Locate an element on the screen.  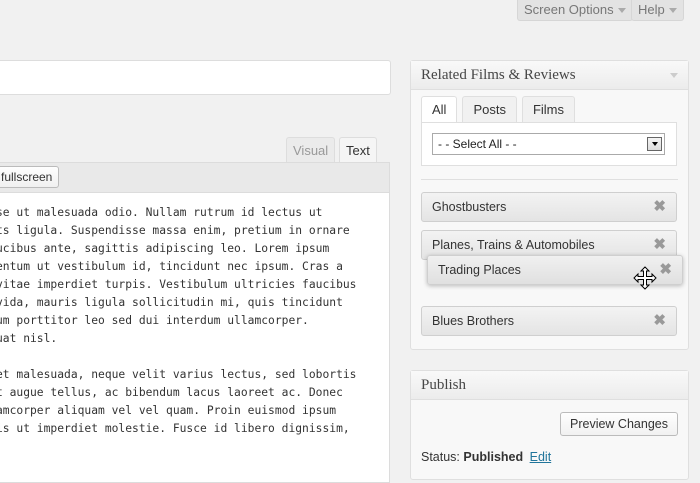
related-item-label: Blues Brothers is located at coordinates (473, 321).